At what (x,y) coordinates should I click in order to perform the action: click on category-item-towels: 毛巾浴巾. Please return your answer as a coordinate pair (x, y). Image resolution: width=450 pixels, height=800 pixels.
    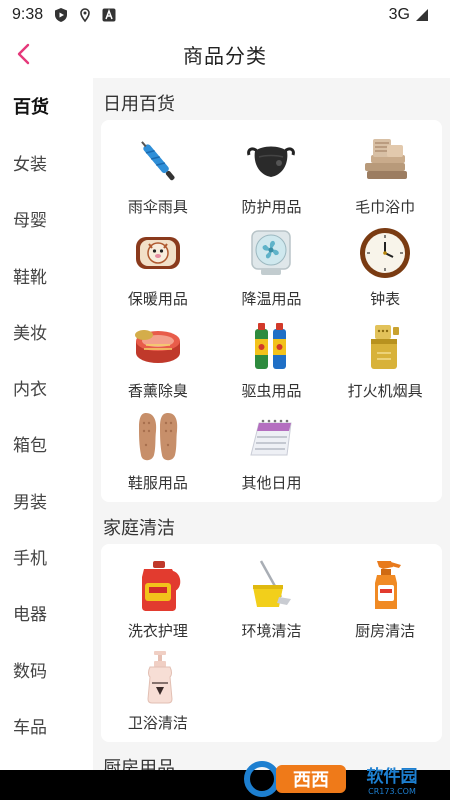
    Looking at the image, I should click on (385, 174).